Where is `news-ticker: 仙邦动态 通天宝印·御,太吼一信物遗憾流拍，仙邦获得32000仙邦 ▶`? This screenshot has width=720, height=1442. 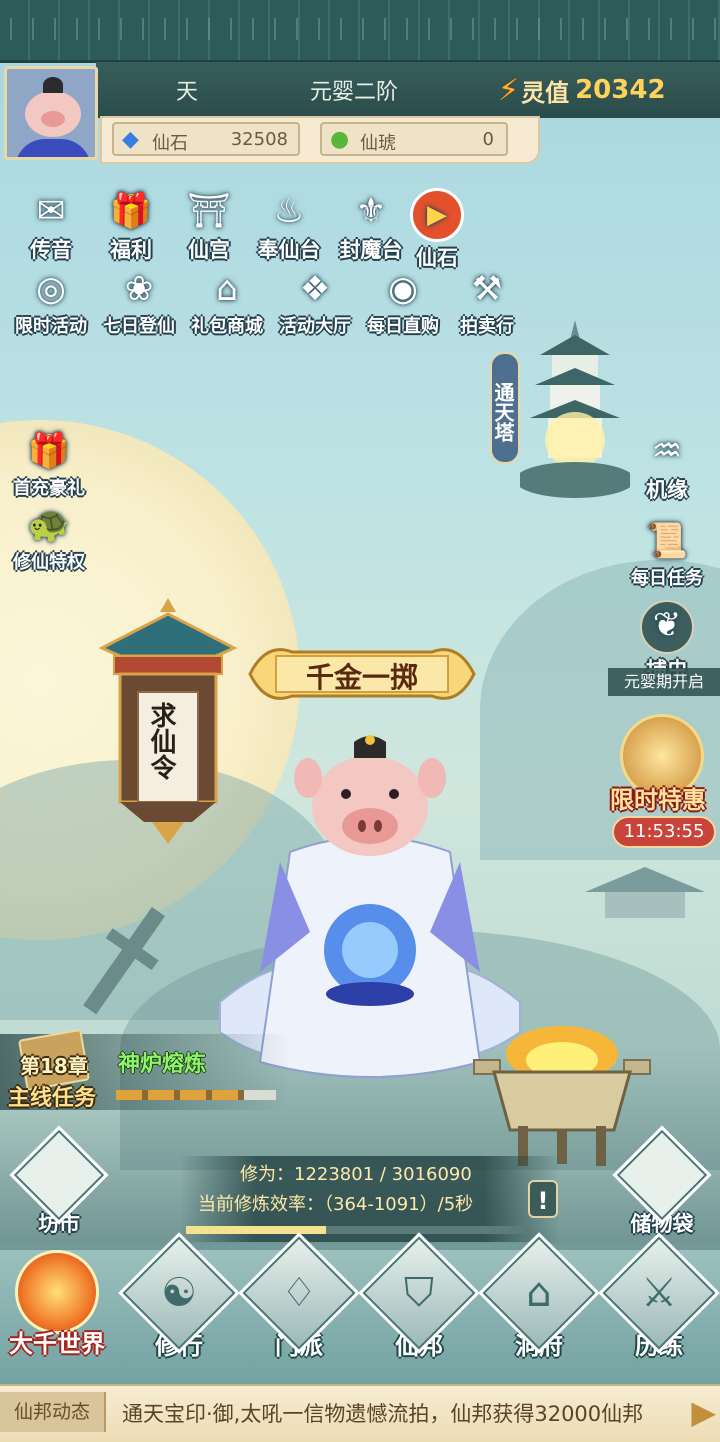 news-ticker: 仙邦动态 通天宝印·御,太吼一信物遗憾流拍，仙邦获得32000仙邦 ▶ is located at coordinates (360, 1413).